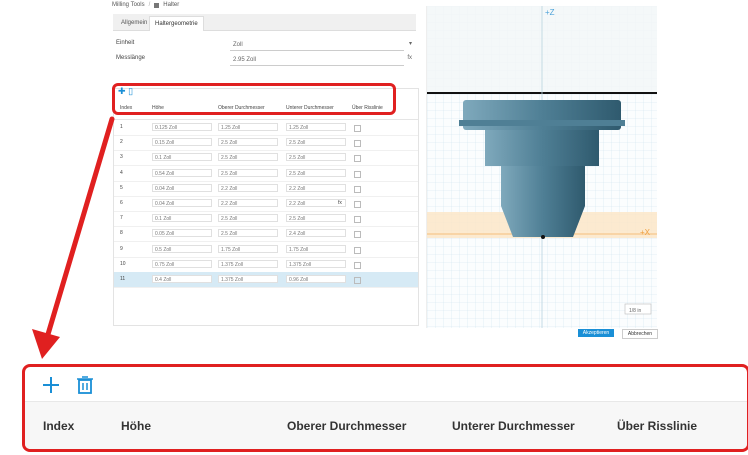 The height and width of the screenshot is (455, 748). Describe the element at coordinates (550, 12) in the screenshot. I see `axis-z-label: +Z` at that location.